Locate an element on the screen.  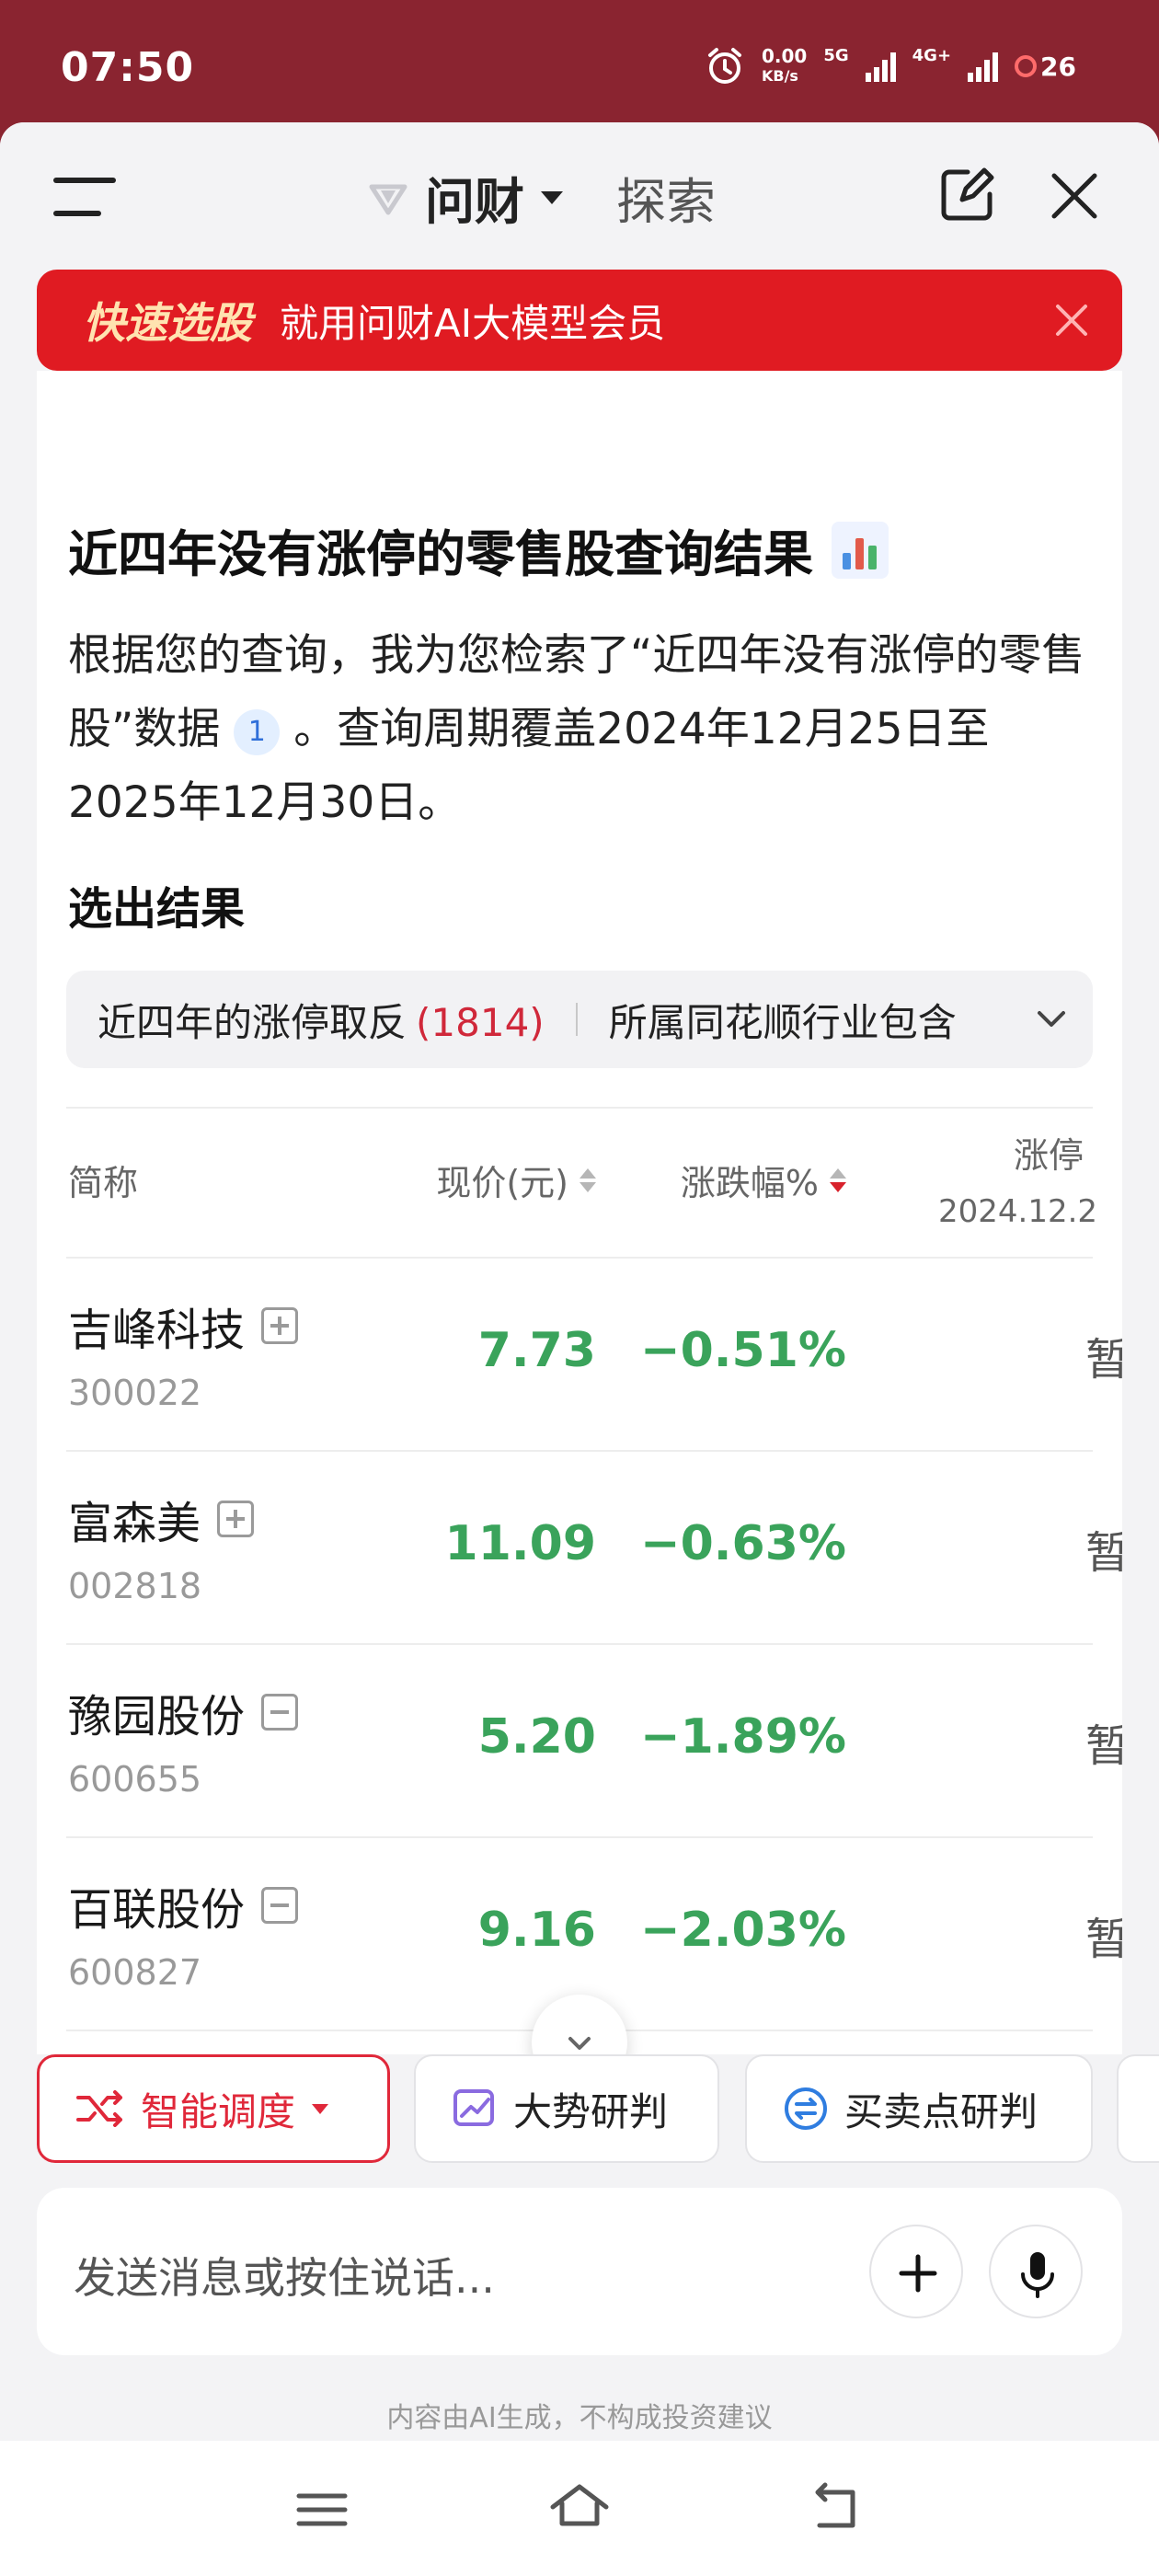
promo-tag: 快速选股 is located at coordinates (167, 323).